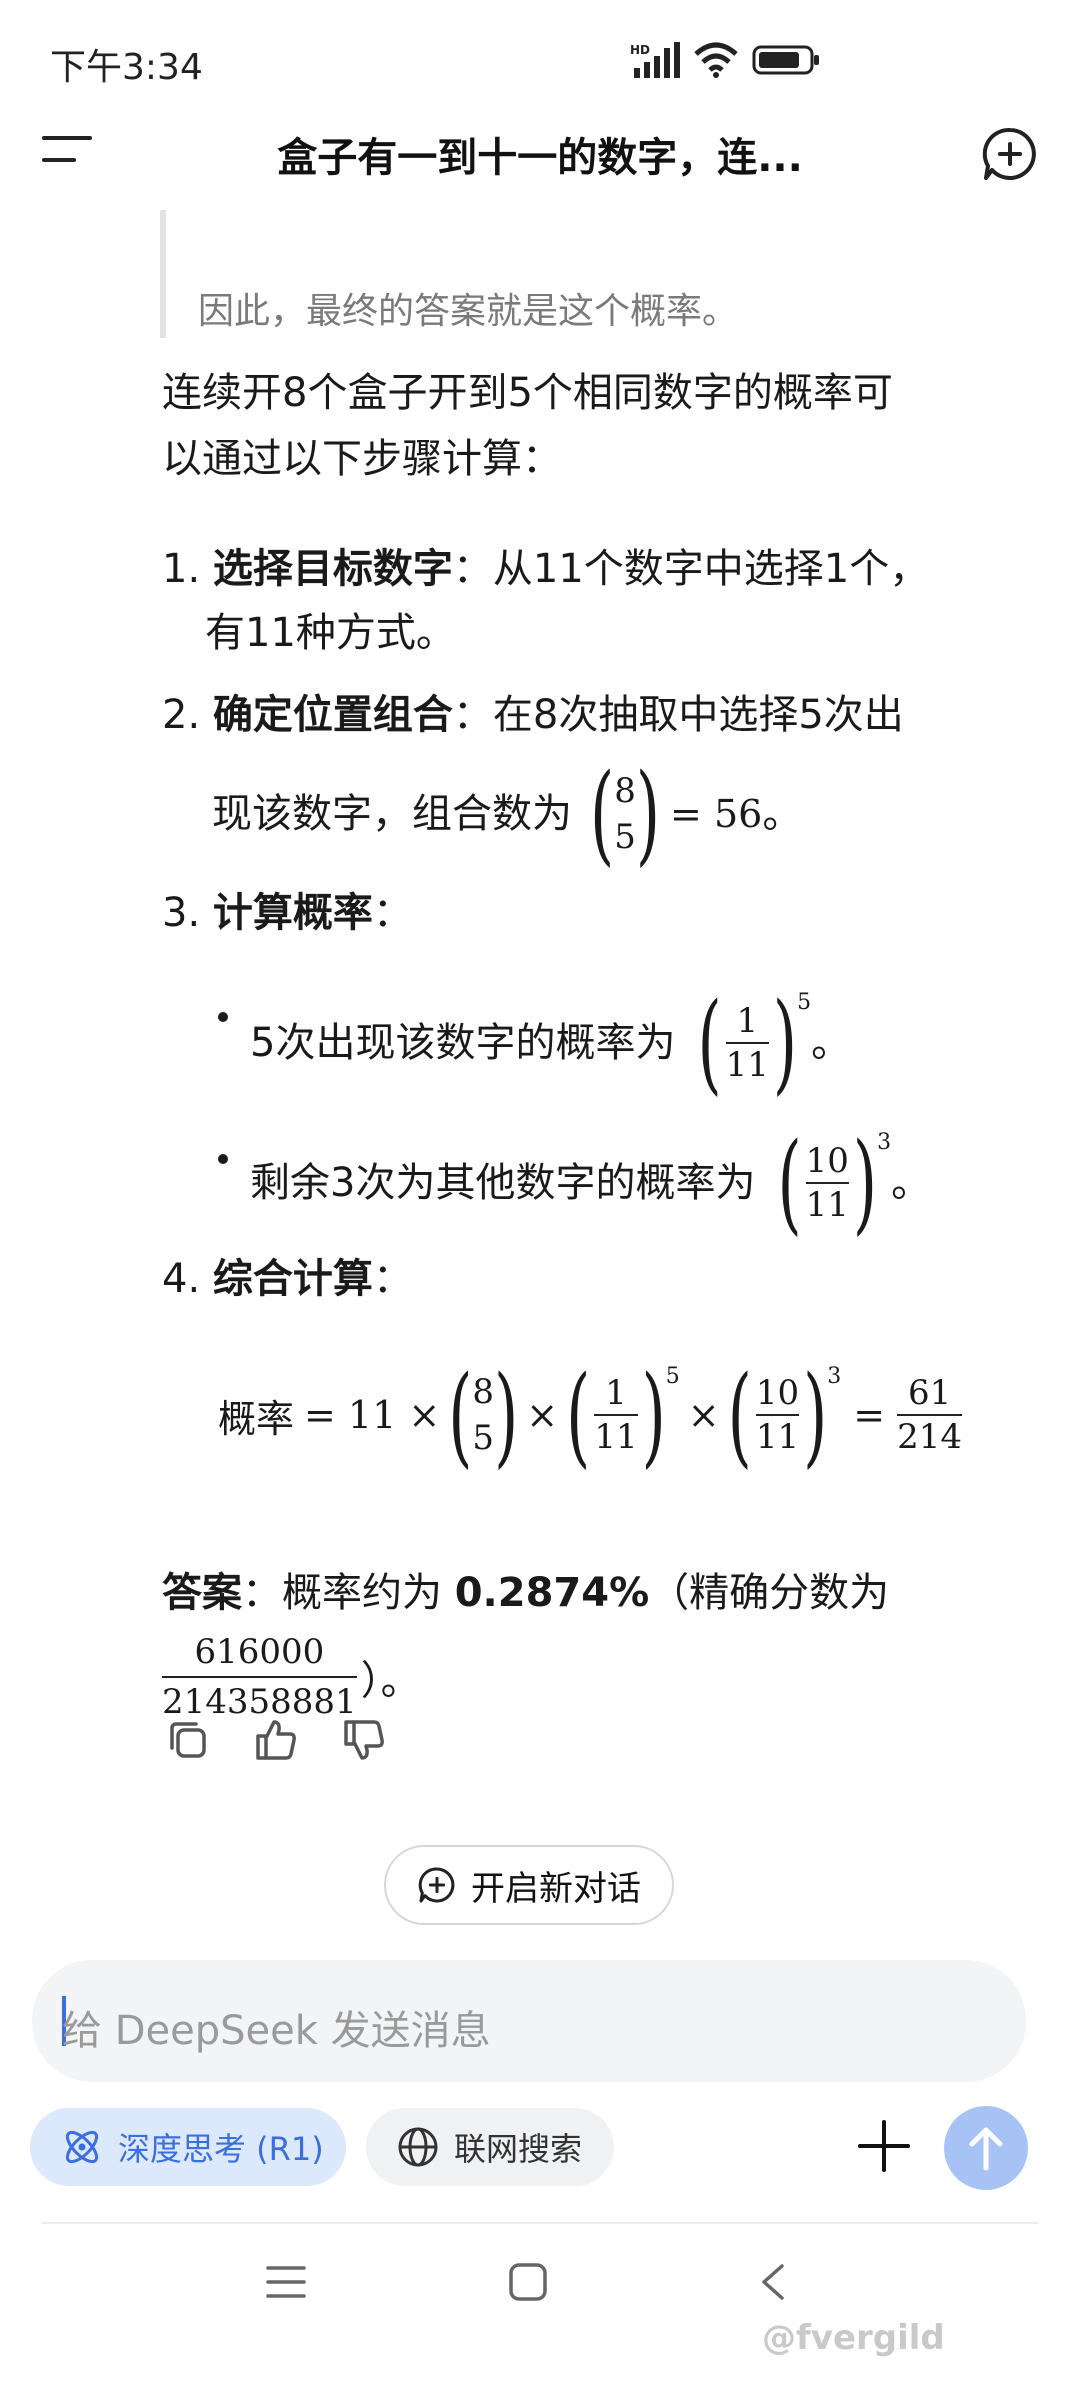  What do you see at coordinates (503, 1183) in the screenshot?
I see `bullet-text: 剩余3次为其他数字的概率为` at bounding box center [503, 1183].